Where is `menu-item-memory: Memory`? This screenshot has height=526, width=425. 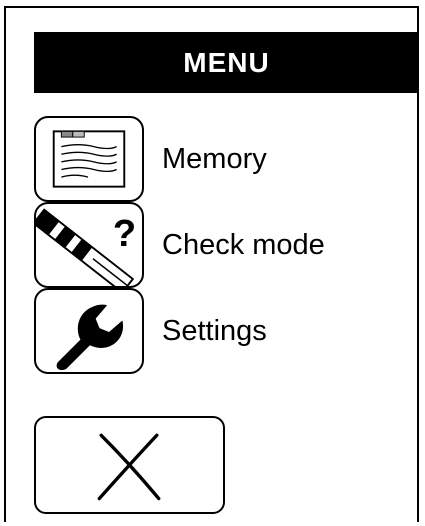 menu-item-memory: Memory is located at coordinates (226, 159).